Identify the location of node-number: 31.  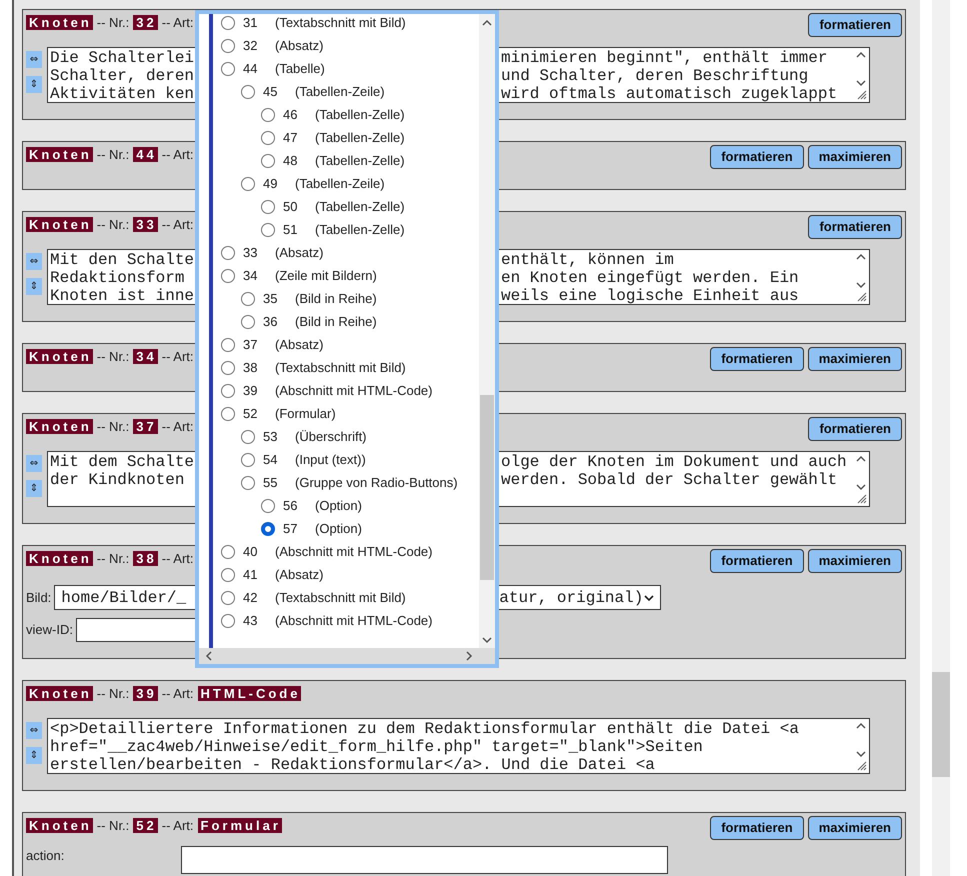
(250, 23).